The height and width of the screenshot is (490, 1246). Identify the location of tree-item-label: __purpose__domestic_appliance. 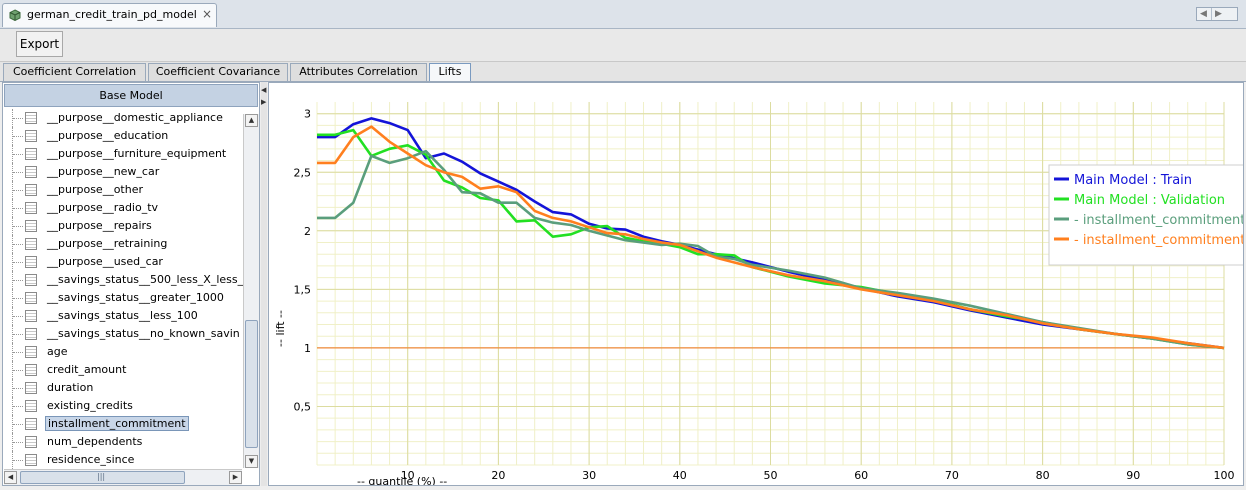
(135, 117).